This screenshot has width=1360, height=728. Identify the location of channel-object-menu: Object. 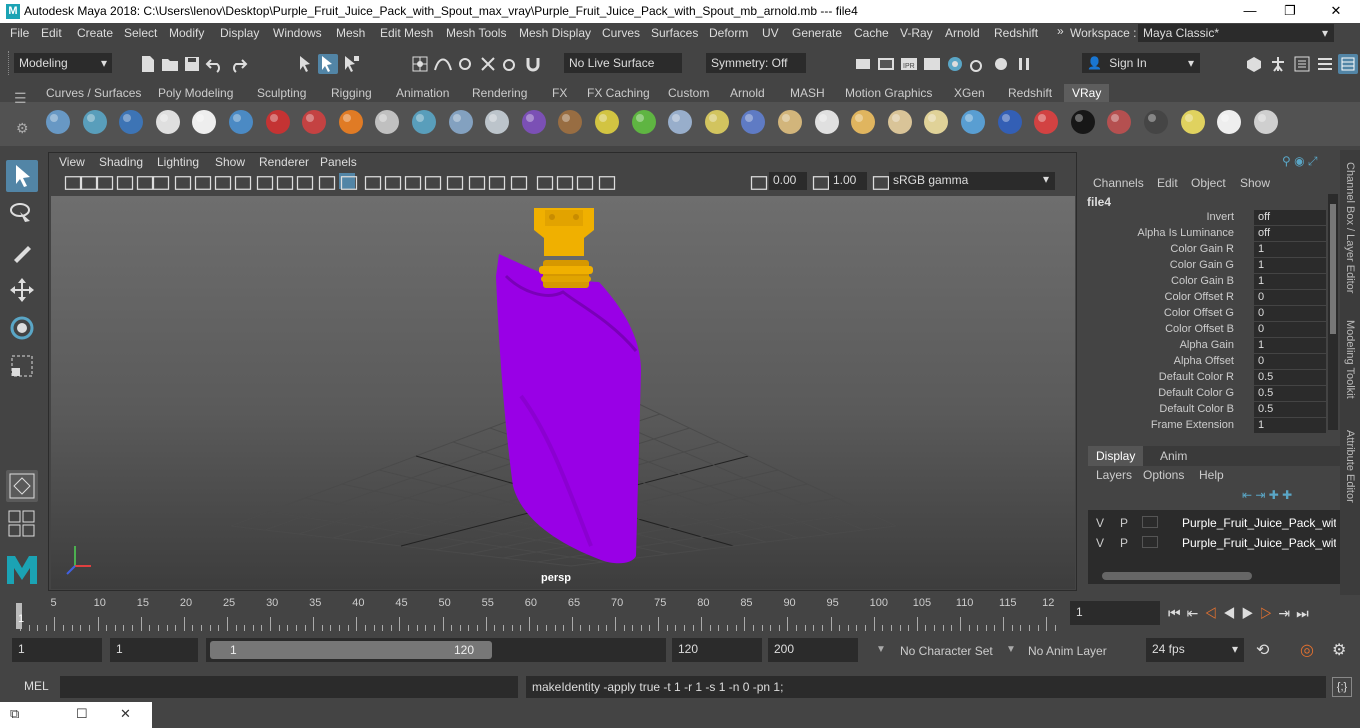
(1208, 183).